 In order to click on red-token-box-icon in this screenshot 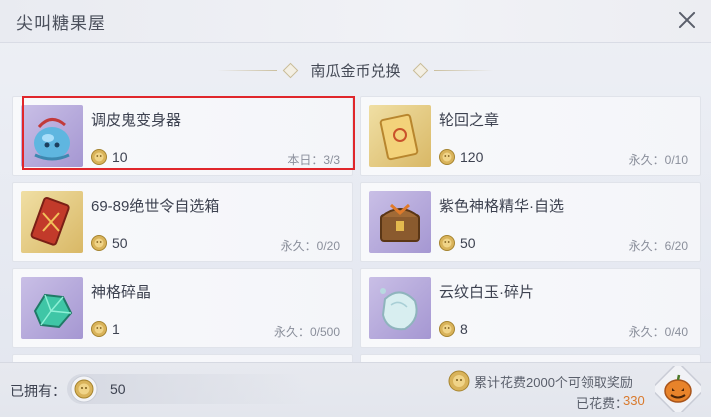, I will do `click(50, 221)`.